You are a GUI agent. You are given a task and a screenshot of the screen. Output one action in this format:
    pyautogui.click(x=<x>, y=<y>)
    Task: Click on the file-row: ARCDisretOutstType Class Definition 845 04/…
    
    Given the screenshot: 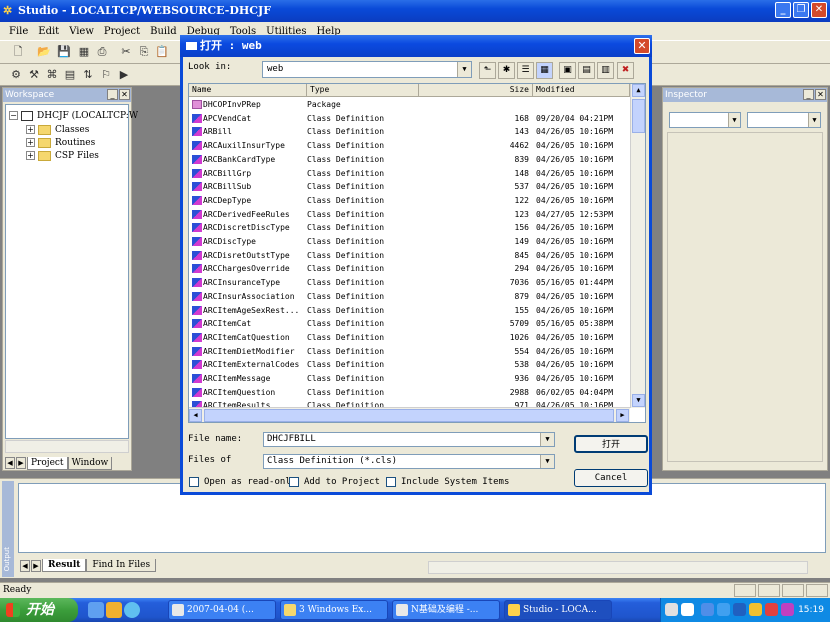 What is the action you would take?
    pyautogui.click(x=409, y=256)
    